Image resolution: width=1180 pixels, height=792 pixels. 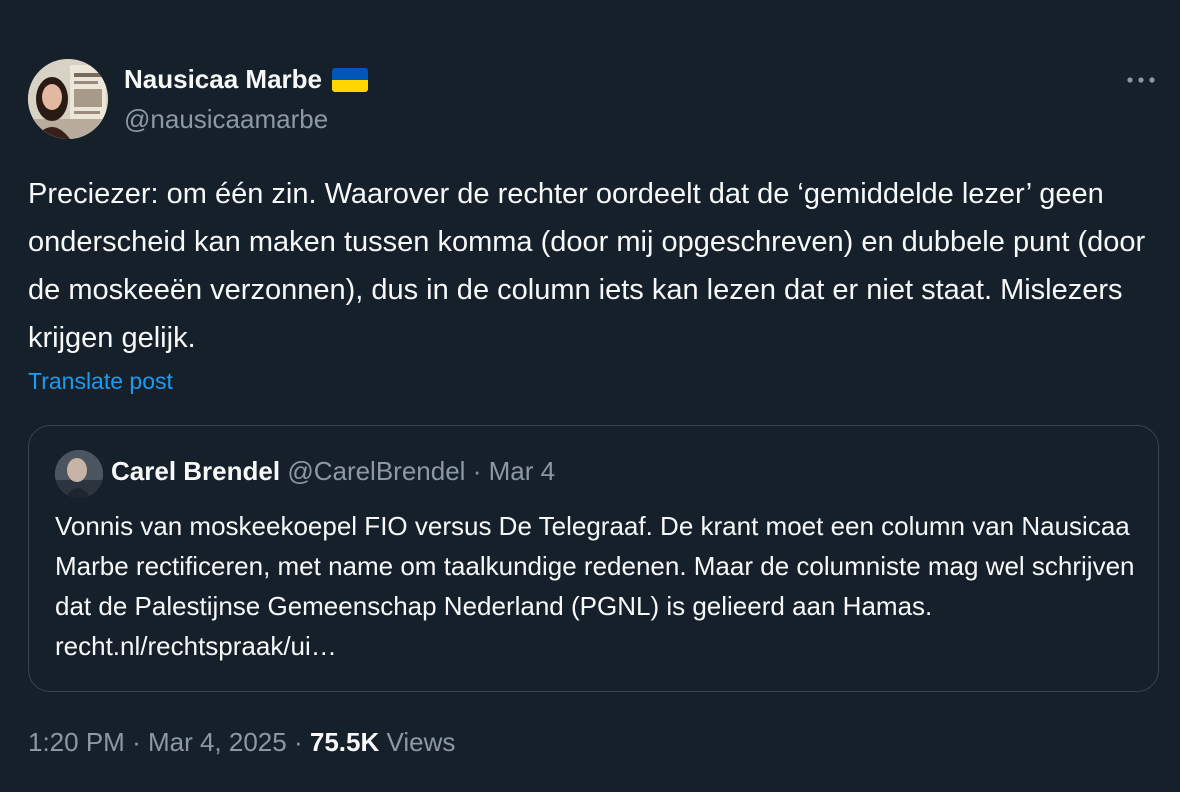 What do you see at coordinates (349, 79) in the screenshot?
I see `ukraine-flag-icon` at bounding box center [349, 79].